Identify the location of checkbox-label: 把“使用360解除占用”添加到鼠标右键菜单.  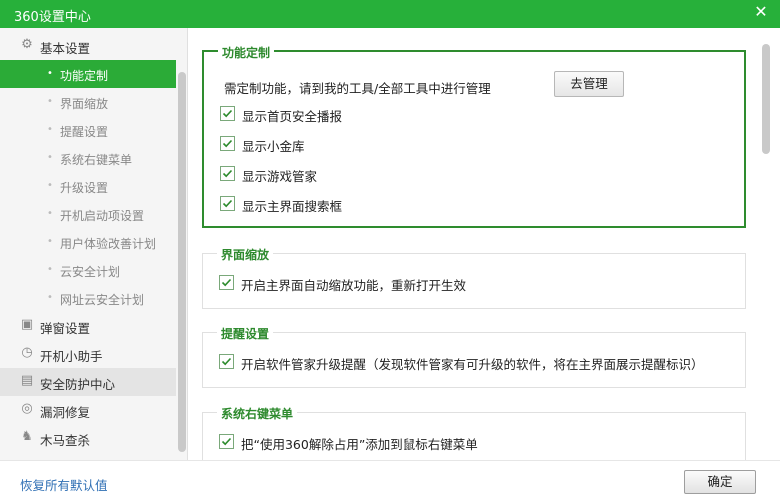
(359, 444).